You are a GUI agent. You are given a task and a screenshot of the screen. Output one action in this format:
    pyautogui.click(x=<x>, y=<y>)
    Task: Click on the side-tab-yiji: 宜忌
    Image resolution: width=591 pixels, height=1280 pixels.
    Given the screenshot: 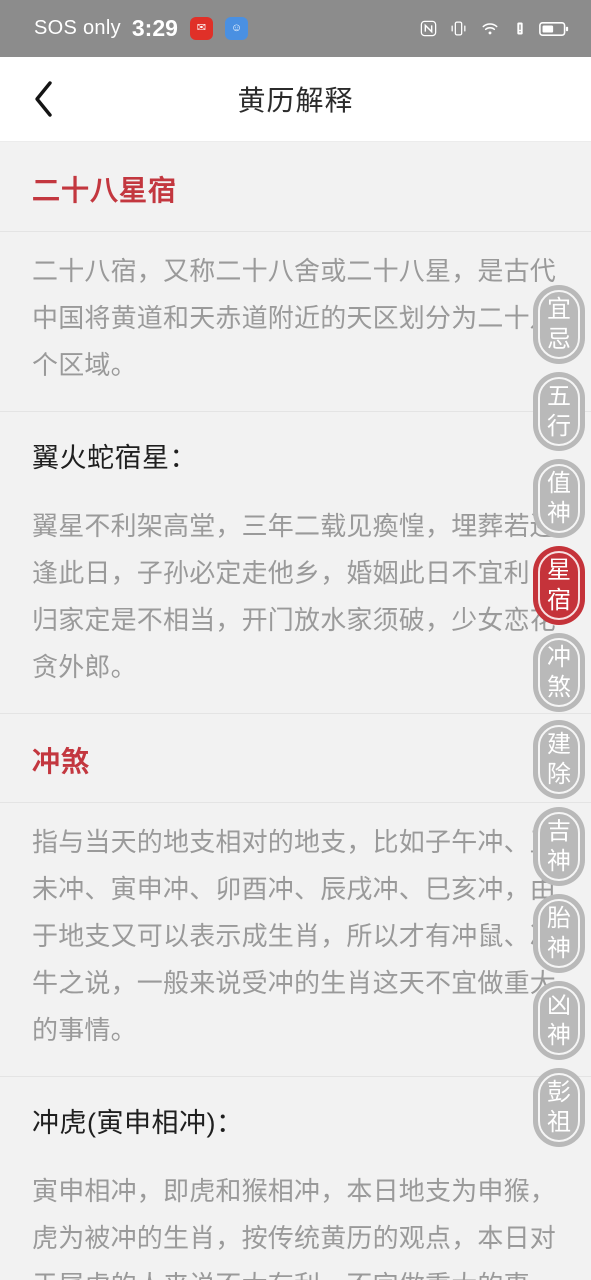 What is the action you would take?
    pyautogui.click(x=559, y=324)
    